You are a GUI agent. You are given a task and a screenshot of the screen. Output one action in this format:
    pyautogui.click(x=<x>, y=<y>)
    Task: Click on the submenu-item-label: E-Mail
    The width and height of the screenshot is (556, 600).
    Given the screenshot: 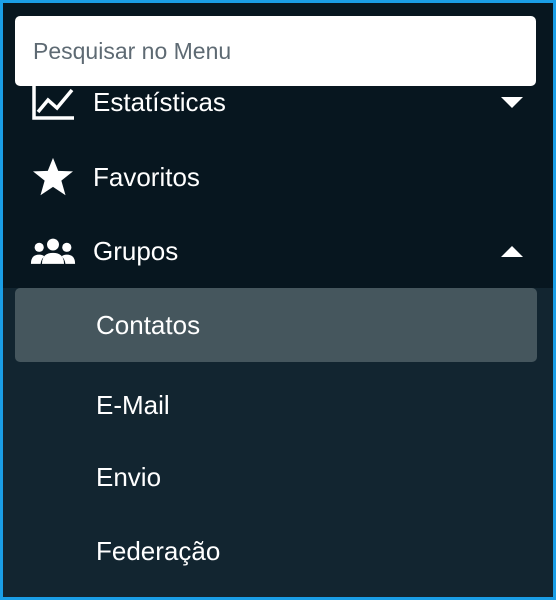 What is the action you would take?
    pyautogui.click(x=133, y=404)
    